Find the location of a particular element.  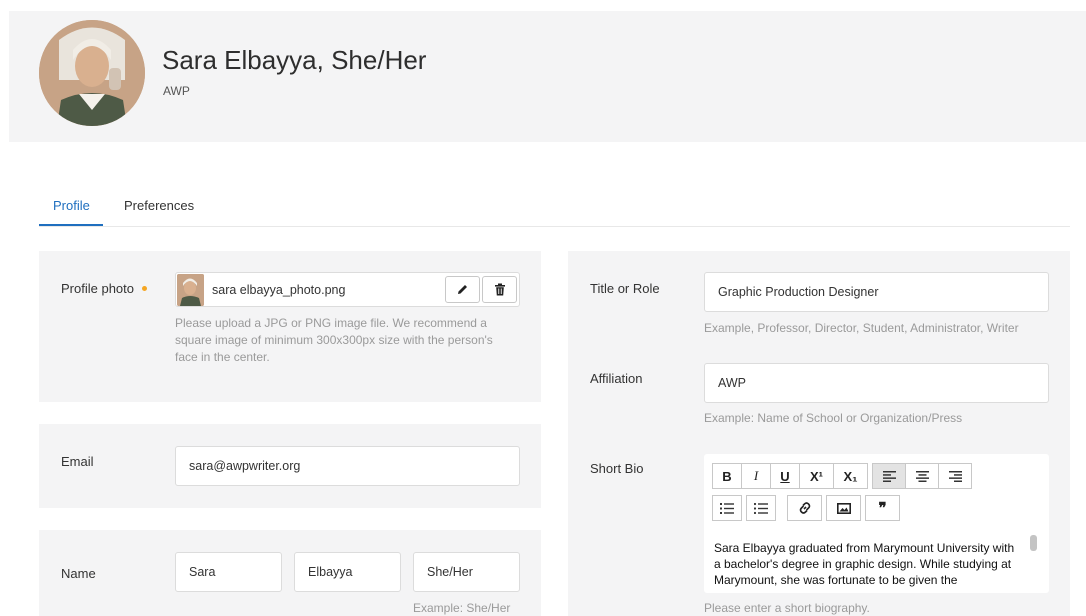

profile-photo-label: Profile photo is located at coordinates (104, 288).